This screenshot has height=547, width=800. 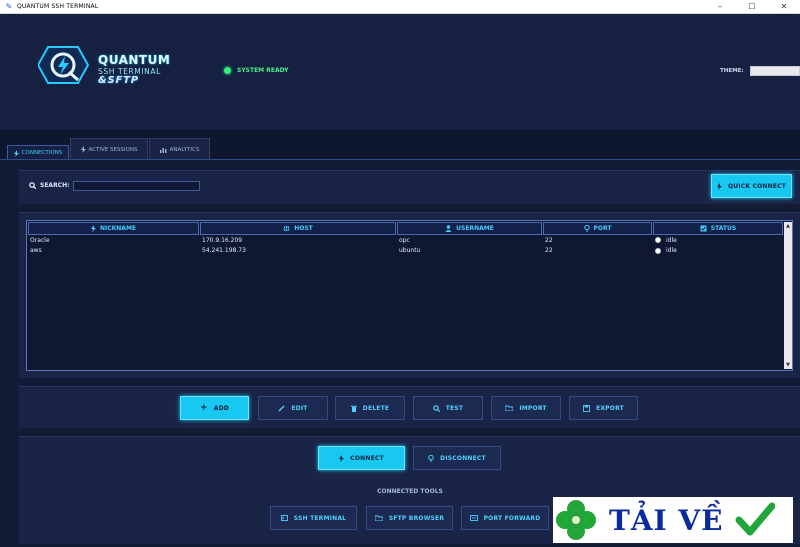 What do you see at coordinates (723, 228) in the screenshot?
I see `column-label: STATUS` at bounding box center [723, 228].